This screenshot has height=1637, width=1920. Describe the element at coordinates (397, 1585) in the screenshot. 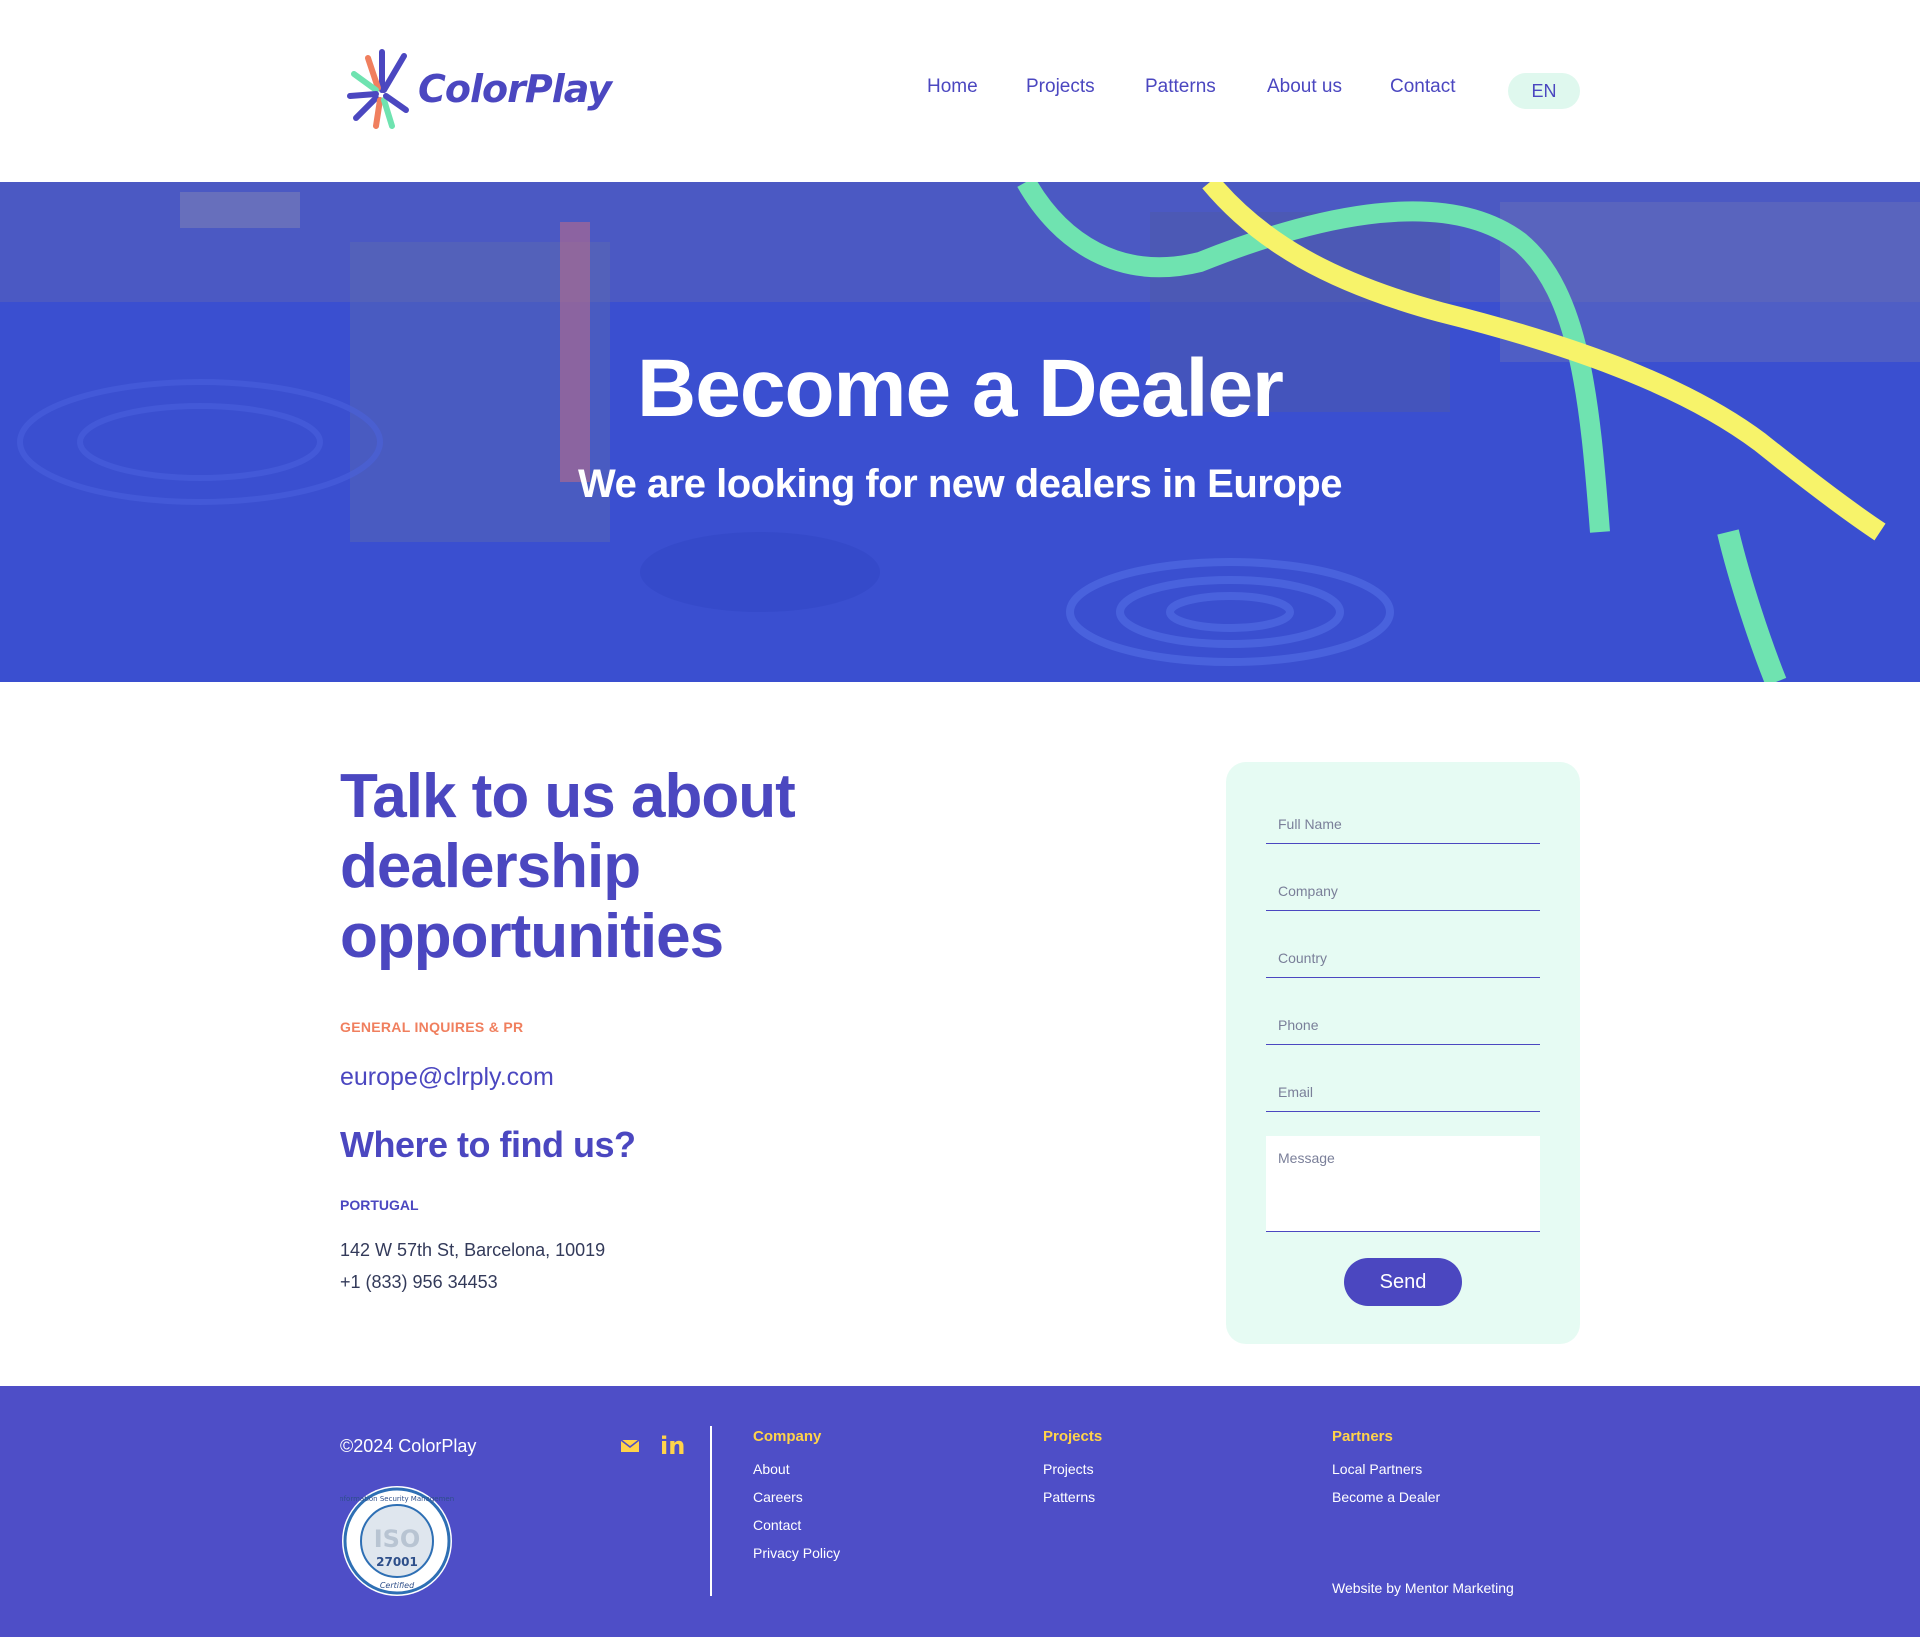

I see `iso-badge-ring-bottom: Certified` at that location.